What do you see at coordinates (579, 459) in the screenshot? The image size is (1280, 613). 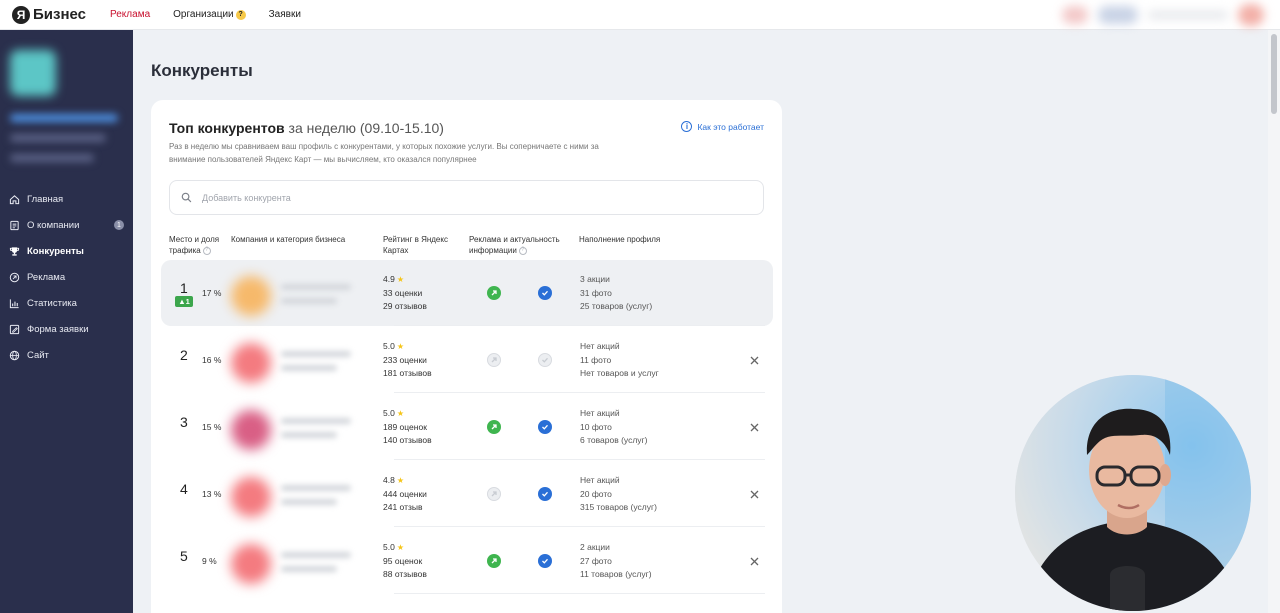 I see `row-divider` at bounding box center [579, 459].